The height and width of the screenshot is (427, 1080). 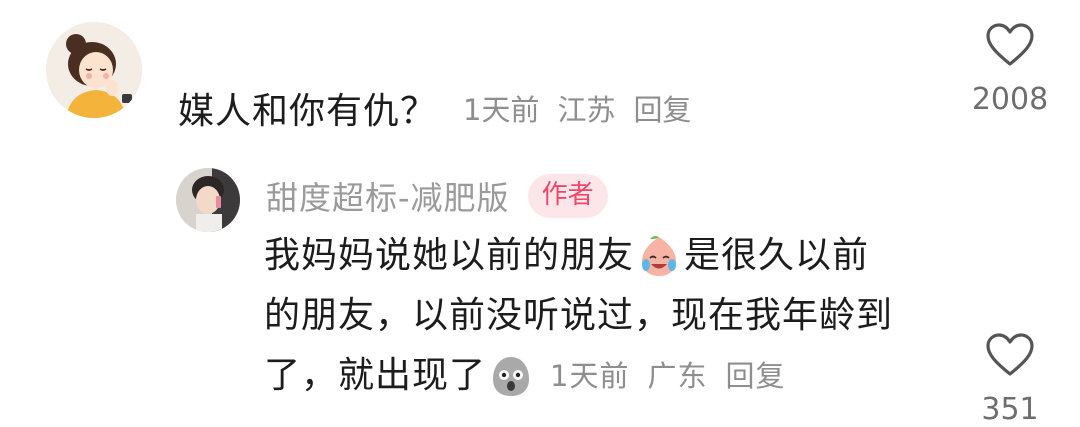 What do you see at coordinates (590, 376) in the screenshot?
I see `reply-time: 1天前` at bounding box center [590, 376].